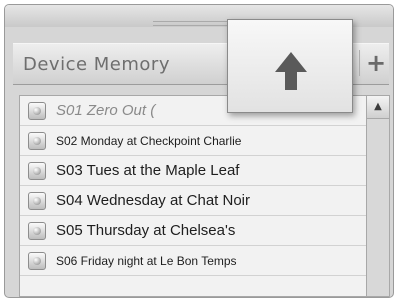 This screenshot has width=398, height=303. I want to click on list-item: S02 Monday at Checkpoint Charlie, so click(193, 141).